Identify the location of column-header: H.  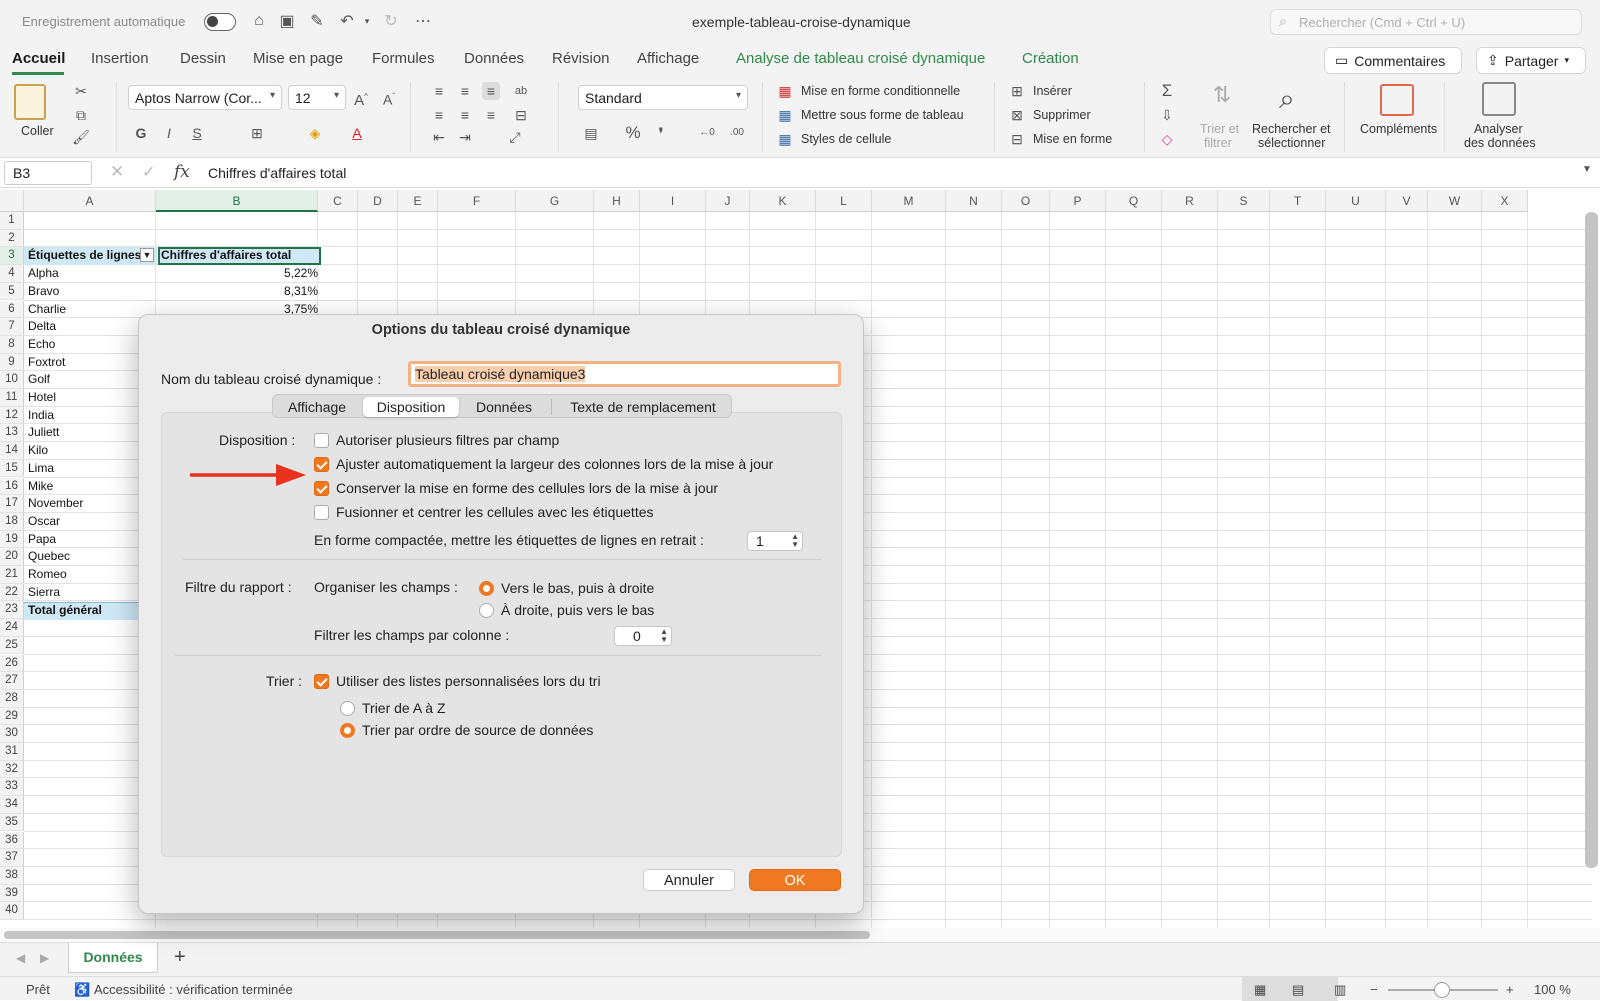
(617, 201).